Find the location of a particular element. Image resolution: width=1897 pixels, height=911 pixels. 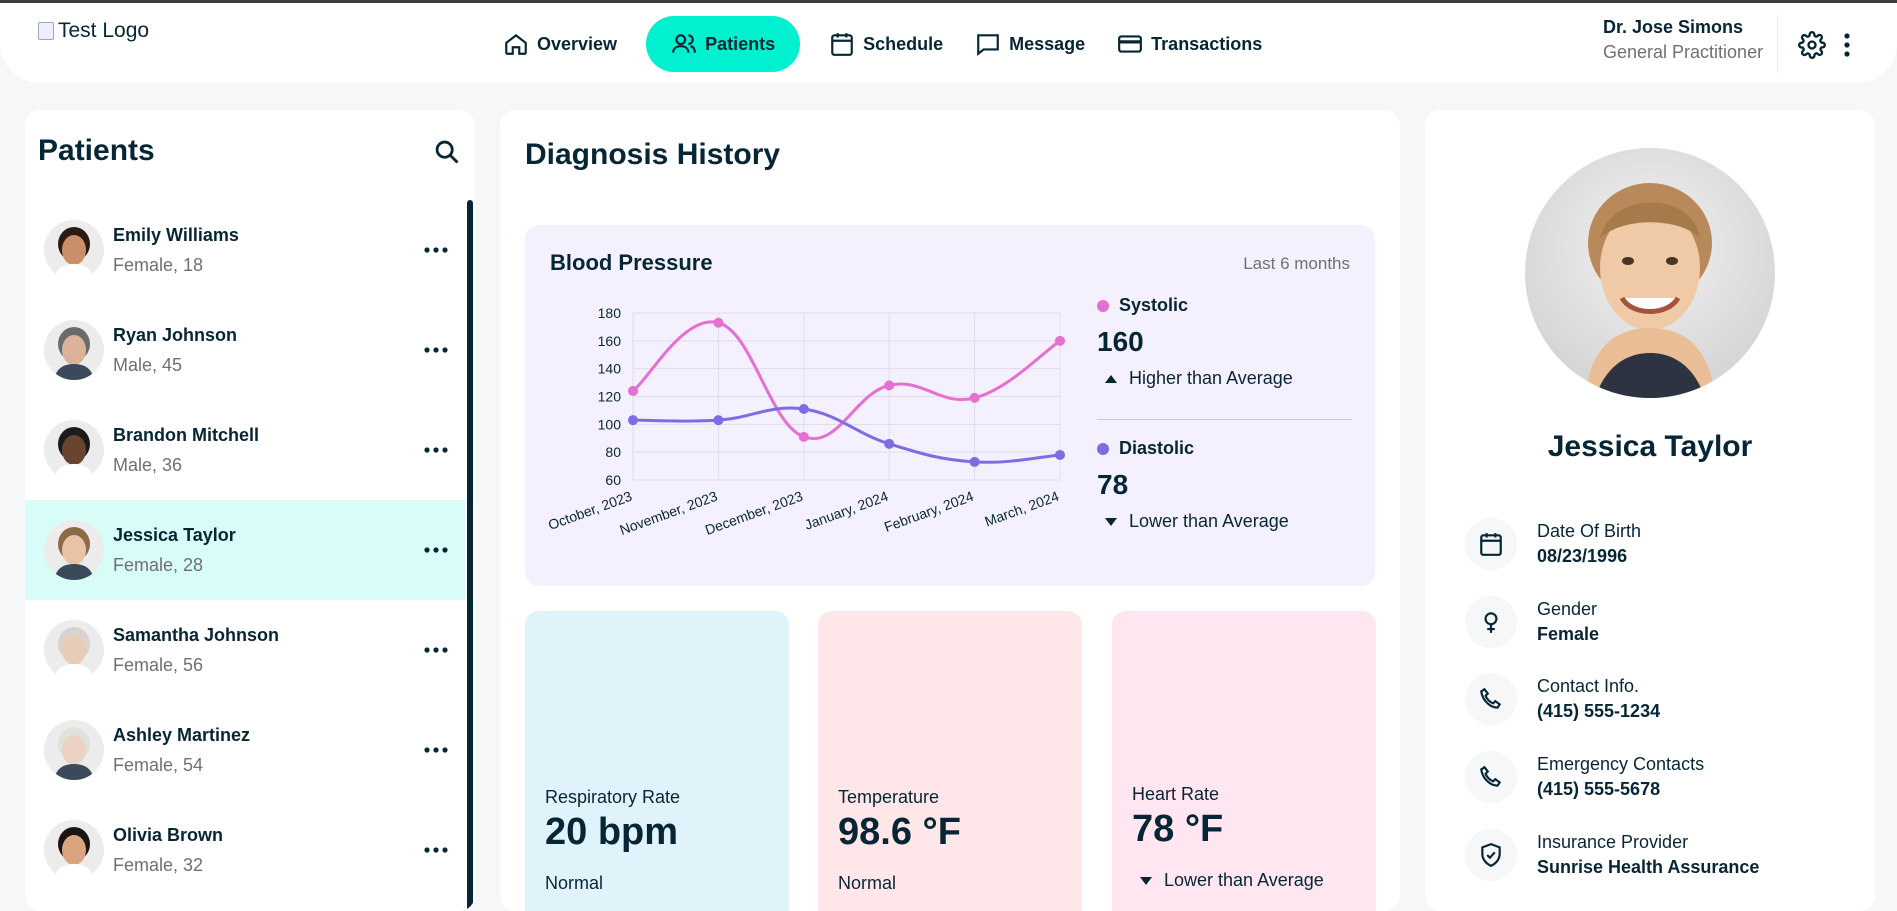

calendar-icon is located at coordinates (842, 44).